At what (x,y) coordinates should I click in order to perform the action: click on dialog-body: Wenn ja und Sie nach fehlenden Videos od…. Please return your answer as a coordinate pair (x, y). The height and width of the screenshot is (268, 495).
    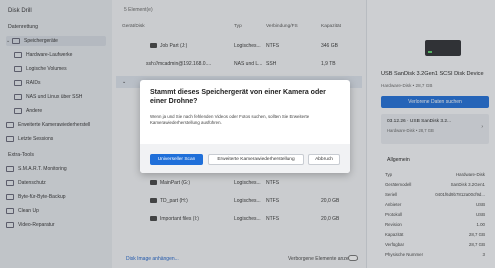
    Looking at the image, I should click on (230, 119).